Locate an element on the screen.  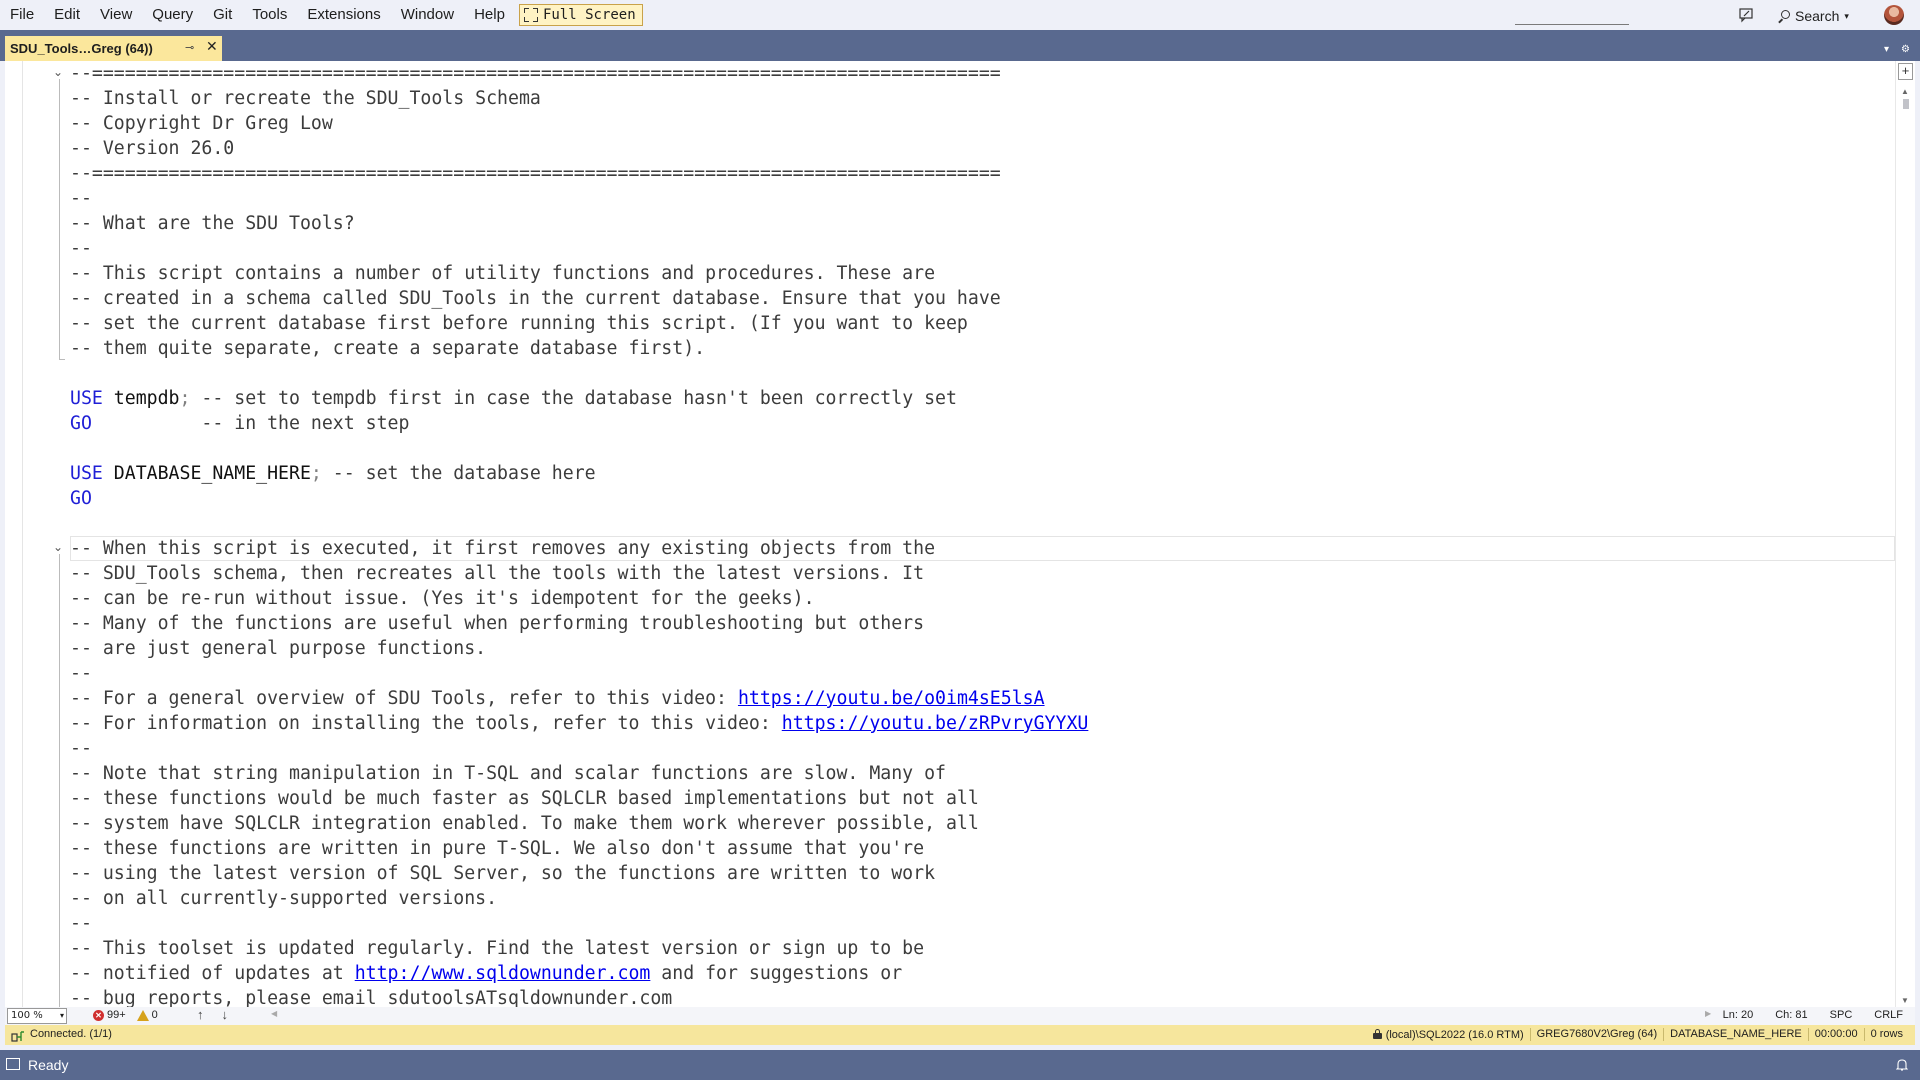
menu-extensions: Extensions is located at coordinates (343, 15).